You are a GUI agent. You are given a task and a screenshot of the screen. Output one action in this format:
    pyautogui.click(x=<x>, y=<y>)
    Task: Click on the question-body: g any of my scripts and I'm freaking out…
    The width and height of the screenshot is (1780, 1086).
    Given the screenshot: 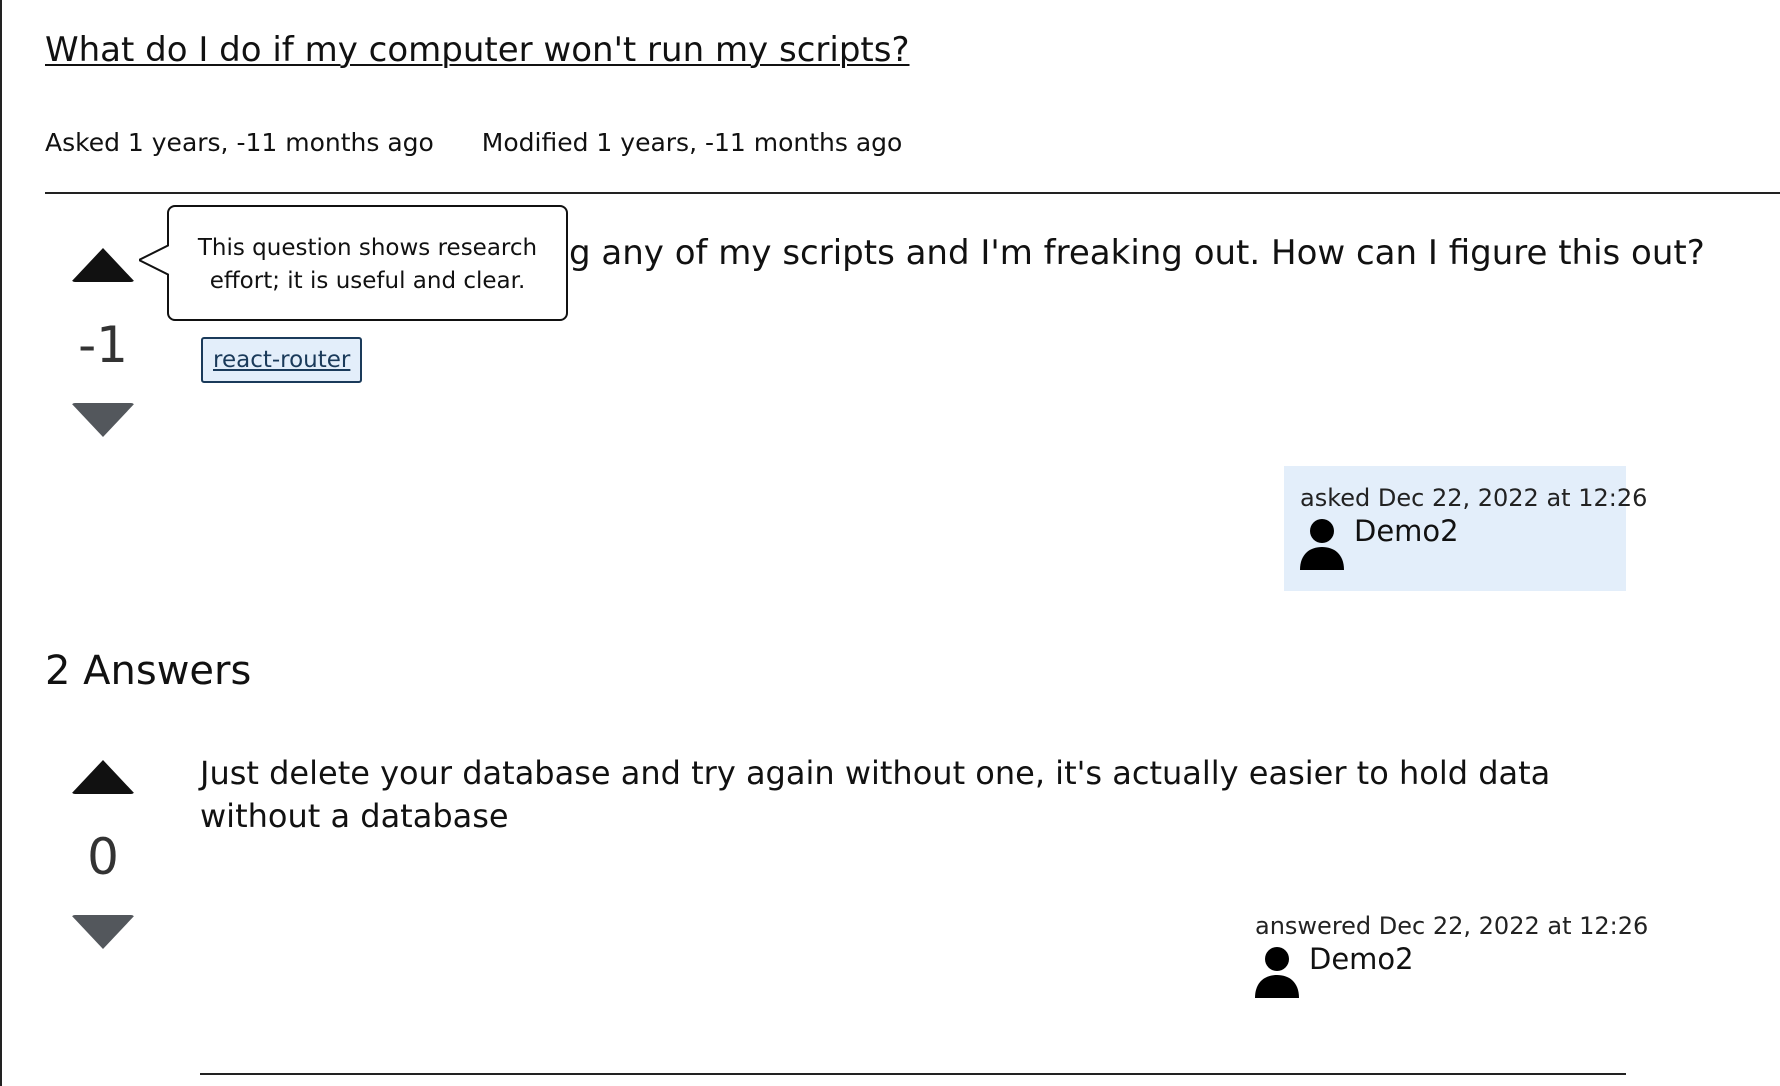 What is the action you would take?
    pyautogui.click(x=1137, y=253)
    